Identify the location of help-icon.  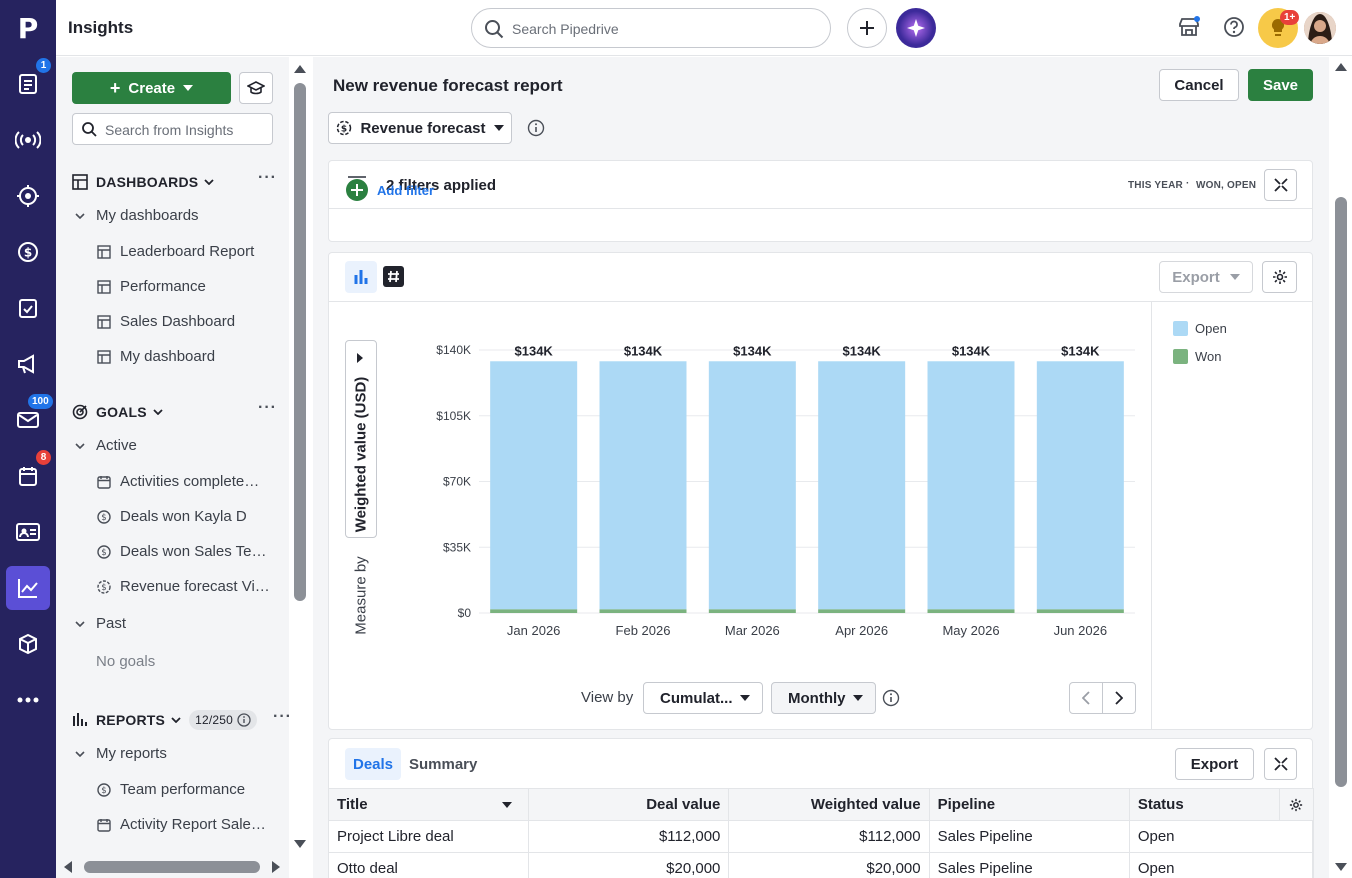
(1234, 27).